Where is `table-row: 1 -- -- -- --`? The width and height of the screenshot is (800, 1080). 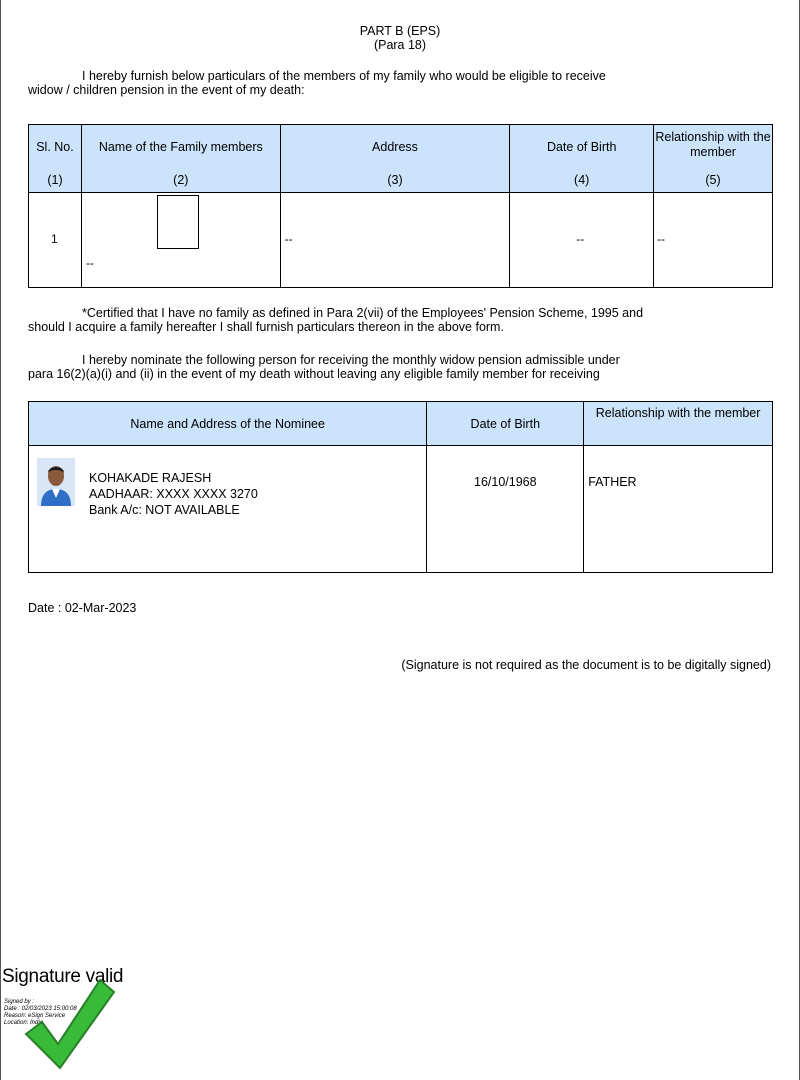 table-row: 1 -- -- -- -- is located at coordinates (400, 240).